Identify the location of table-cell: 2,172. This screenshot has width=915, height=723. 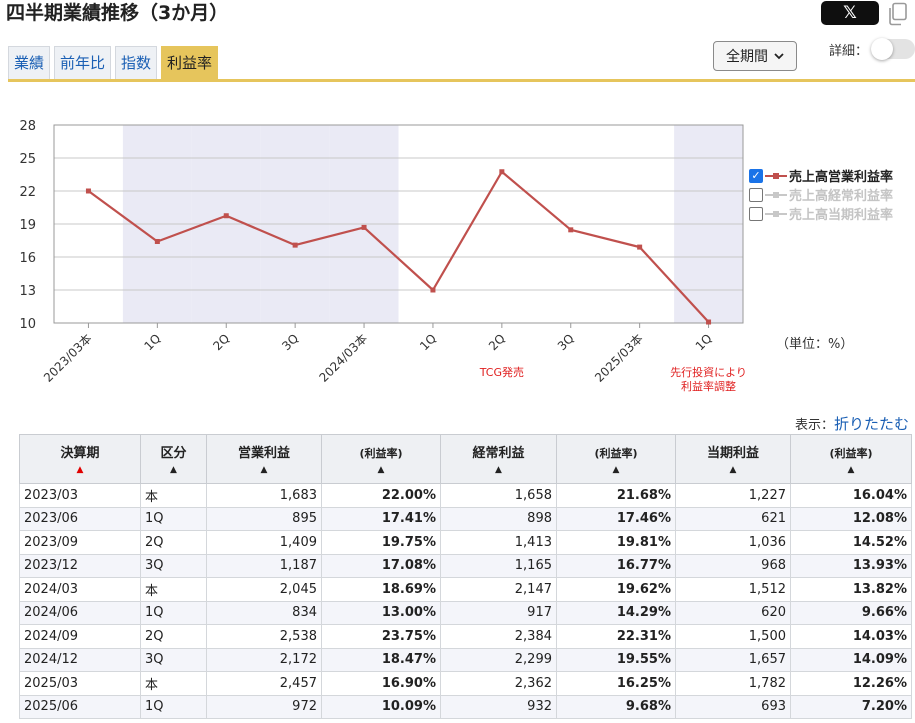
(264, 659).